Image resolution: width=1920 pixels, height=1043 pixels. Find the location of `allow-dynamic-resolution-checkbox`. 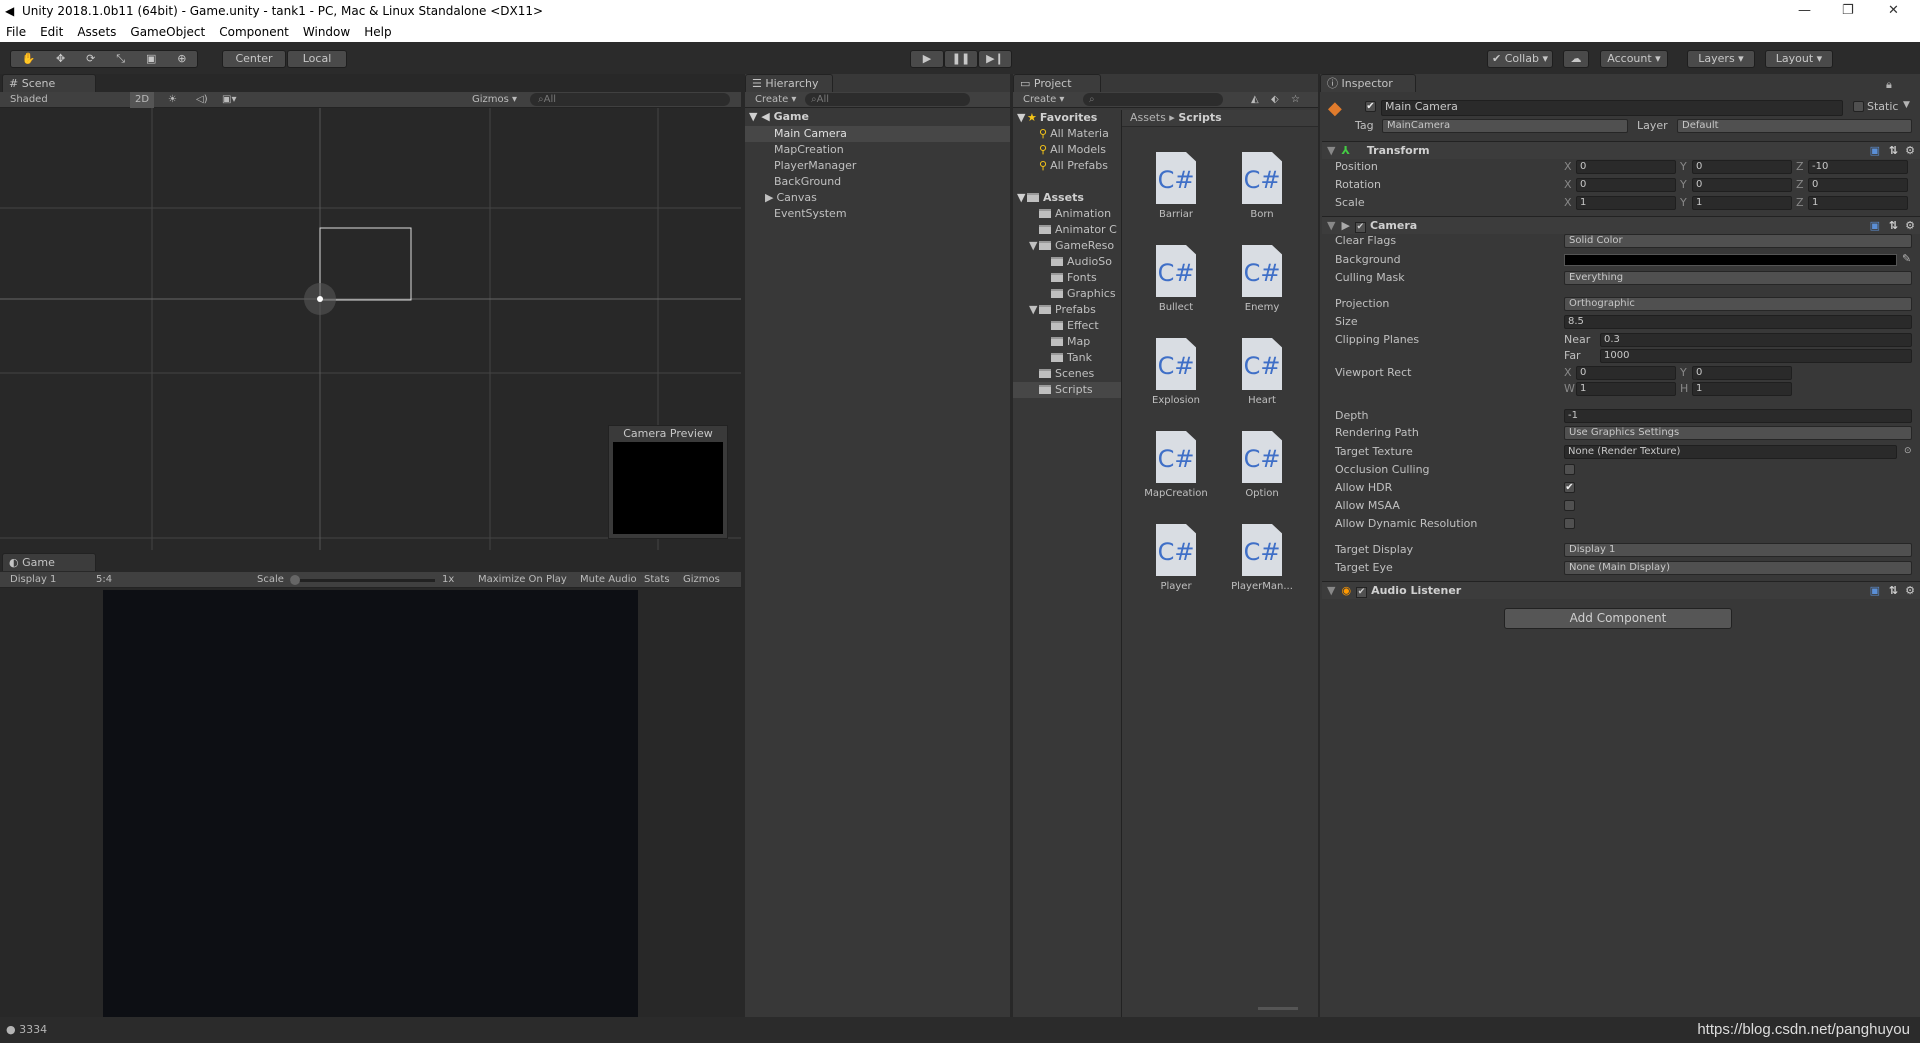

allow-dynamic-resolution-checkbox is located at coordinates (1569, 523).